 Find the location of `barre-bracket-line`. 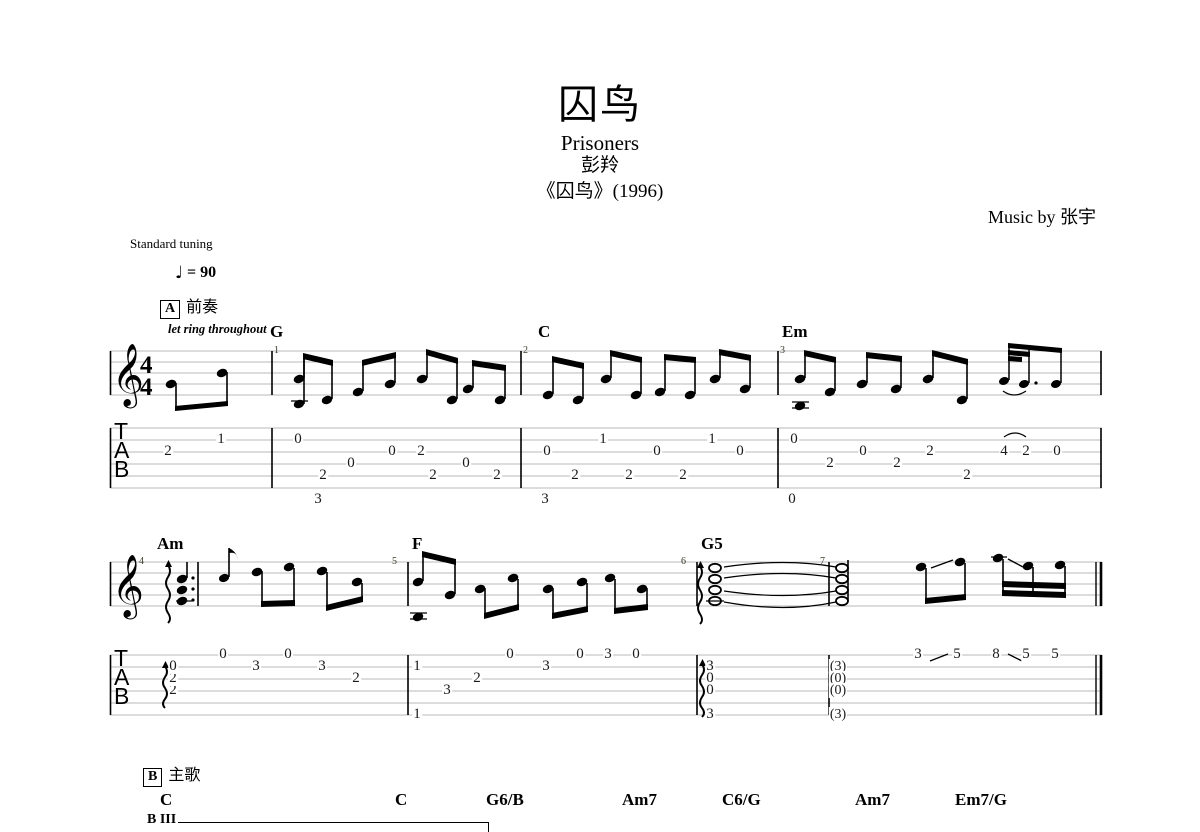

barre-bracket-line is located at coordinates (333, 822).